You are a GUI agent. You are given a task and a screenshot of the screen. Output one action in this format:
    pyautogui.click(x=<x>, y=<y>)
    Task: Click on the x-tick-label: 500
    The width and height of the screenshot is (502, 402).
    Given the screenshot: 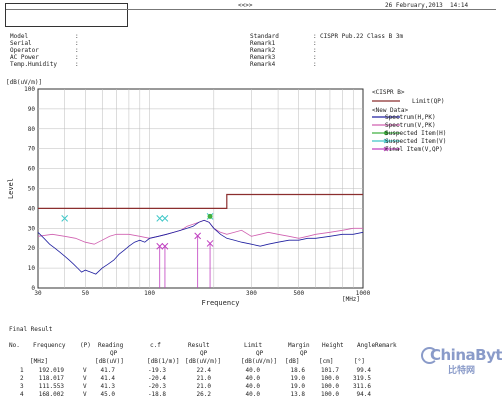 What is the action you would take?
    pyautogui.click(x=298, y=293)
    